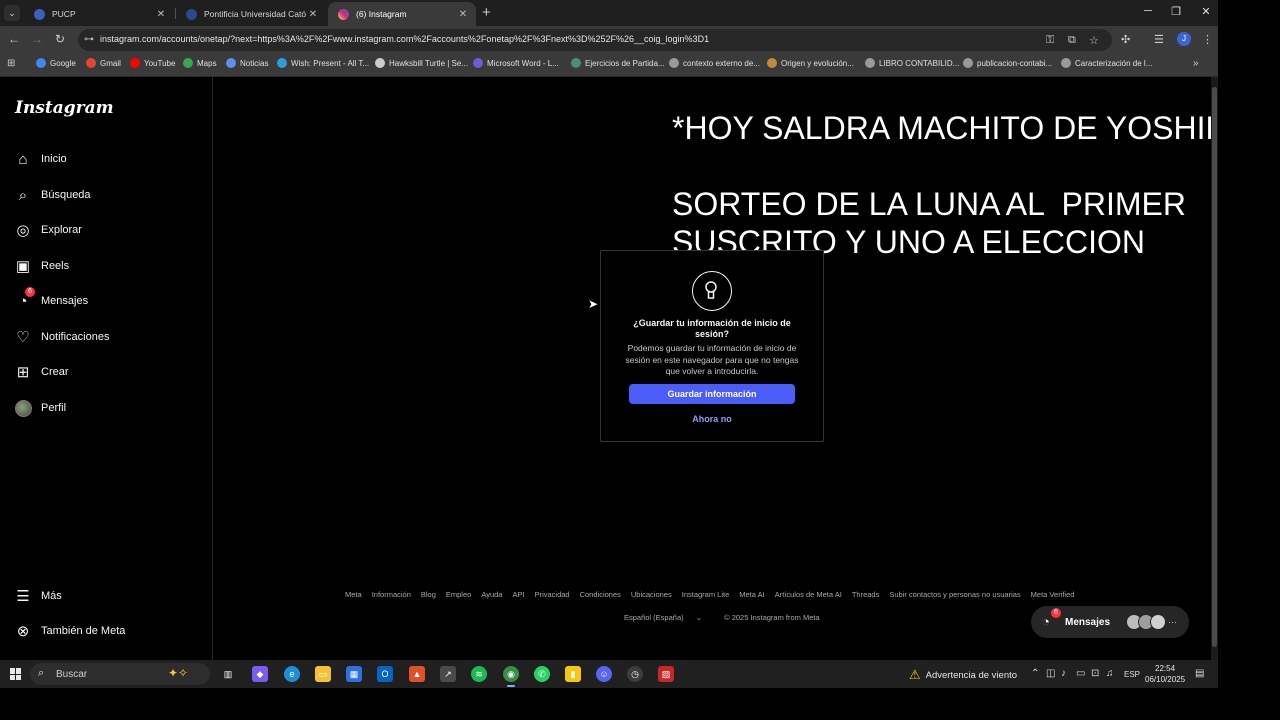 Image resolution: width=1280 pixels, height=720 pixels. I want to click on tab-pontificia: Pontificia Universidad Católica ✕, so click(251, 14).